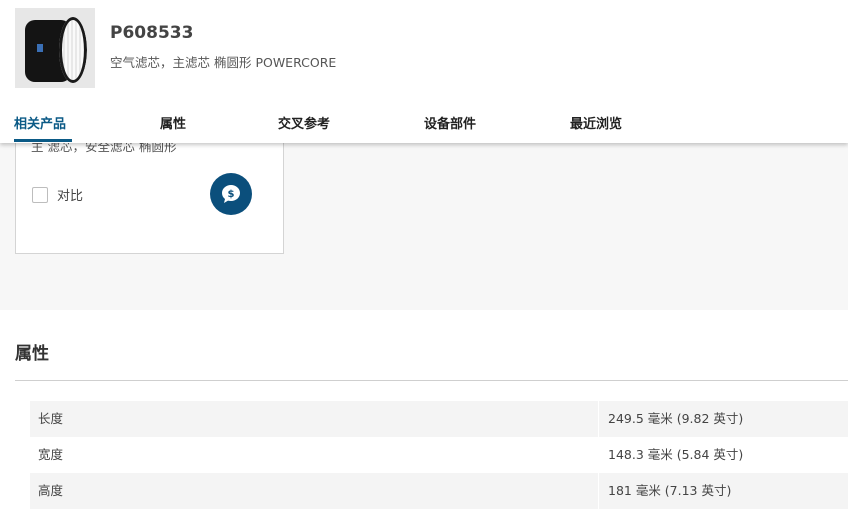 The image size is (848, 526). Describe the element at coordinates (40, 48) in the screenshot. I see `filter-label` at that location.